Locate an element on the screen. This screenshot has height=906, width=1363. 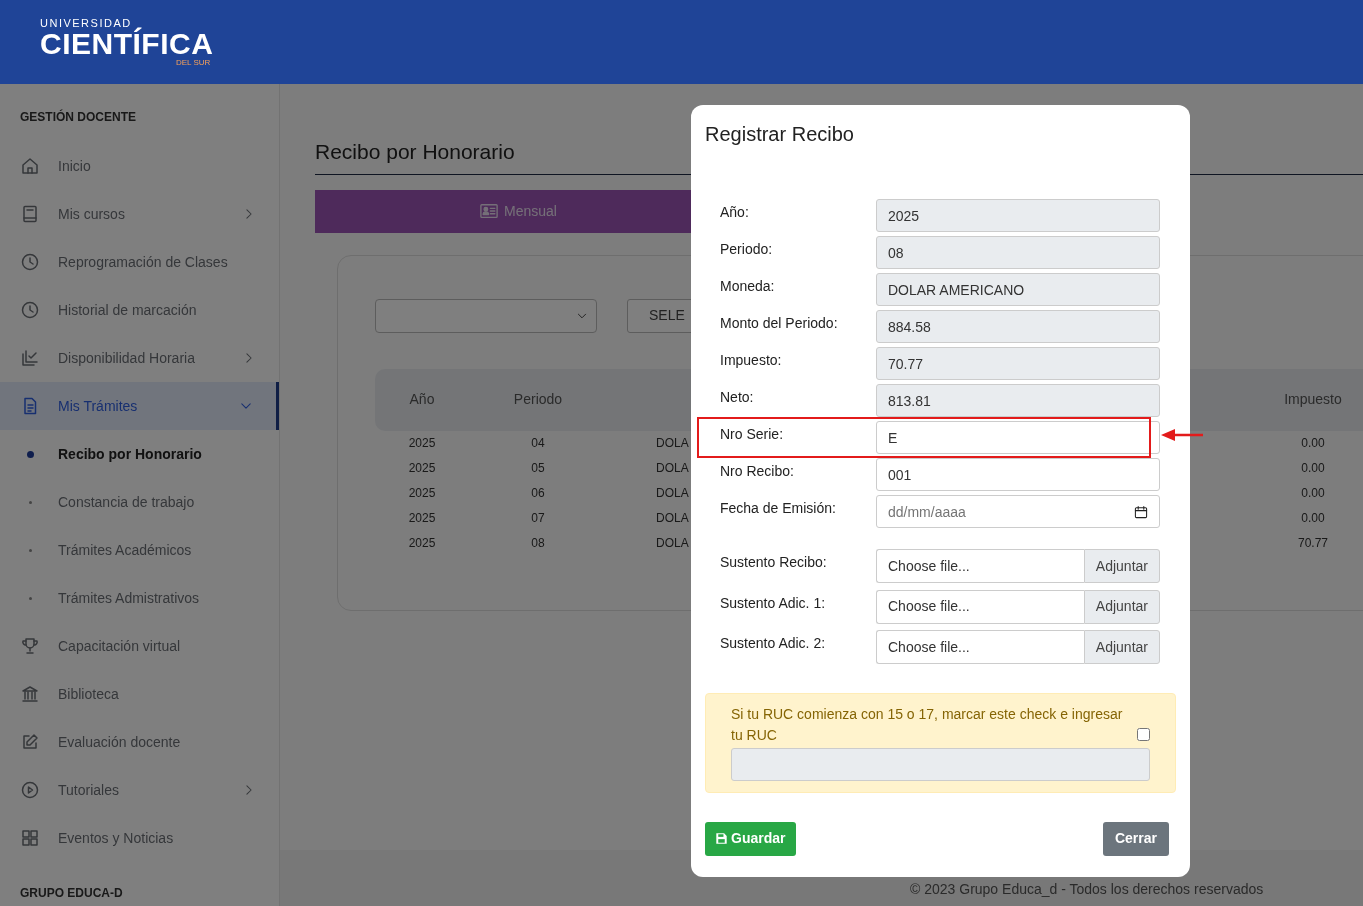
sidebar-item: Mis Trámites is located at coordinates (139, 406).